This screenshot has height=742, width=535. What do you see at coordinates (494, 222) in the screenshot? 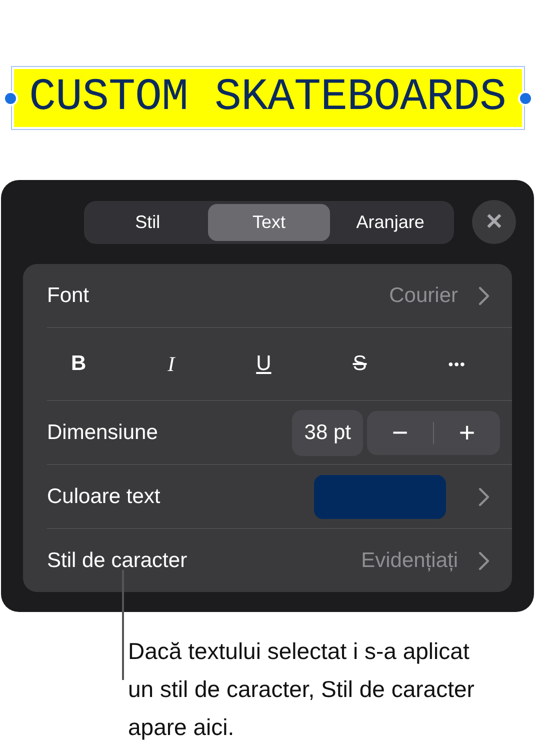
I see `close-button: ✕` at bounding box center [494, 222].